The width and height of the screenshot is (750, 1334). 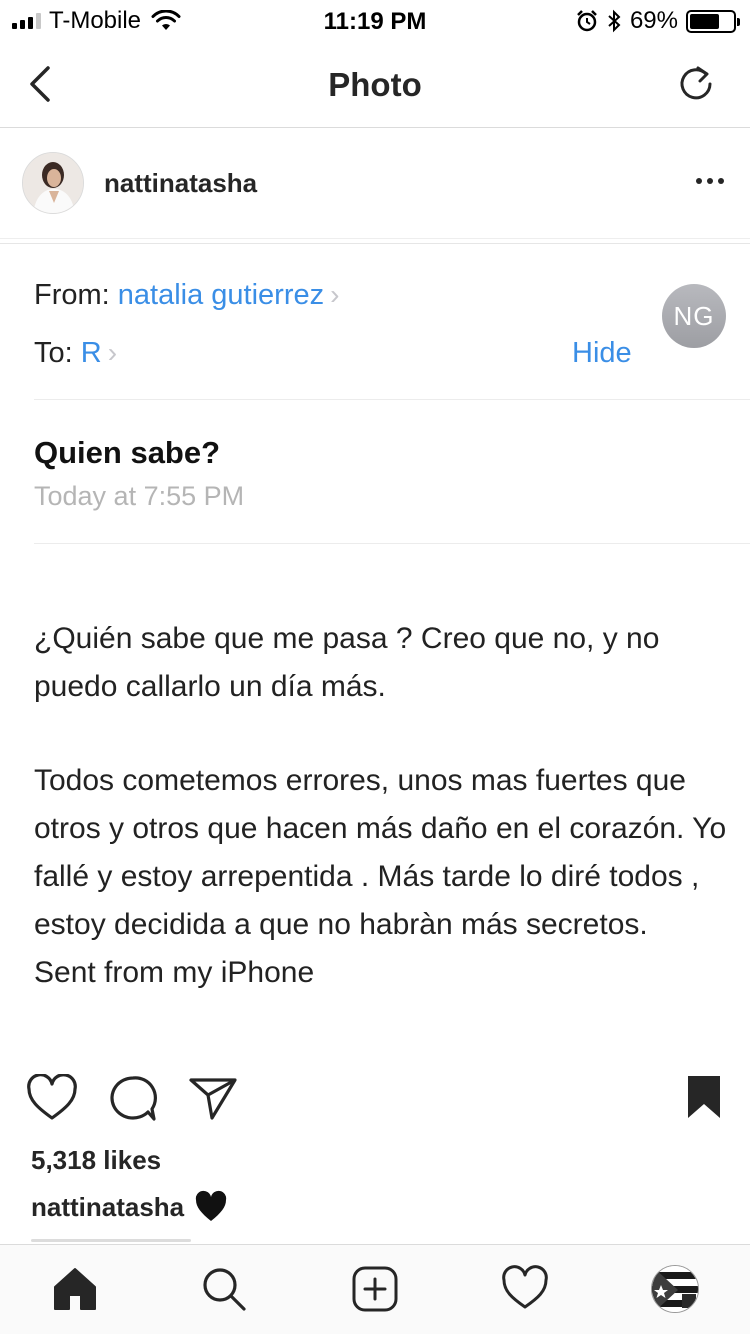 What do you see at coordinates (96, 1160) in the screenshot?
I see `likes-count: 5,318 likes` at bounding box center [96, 1160].